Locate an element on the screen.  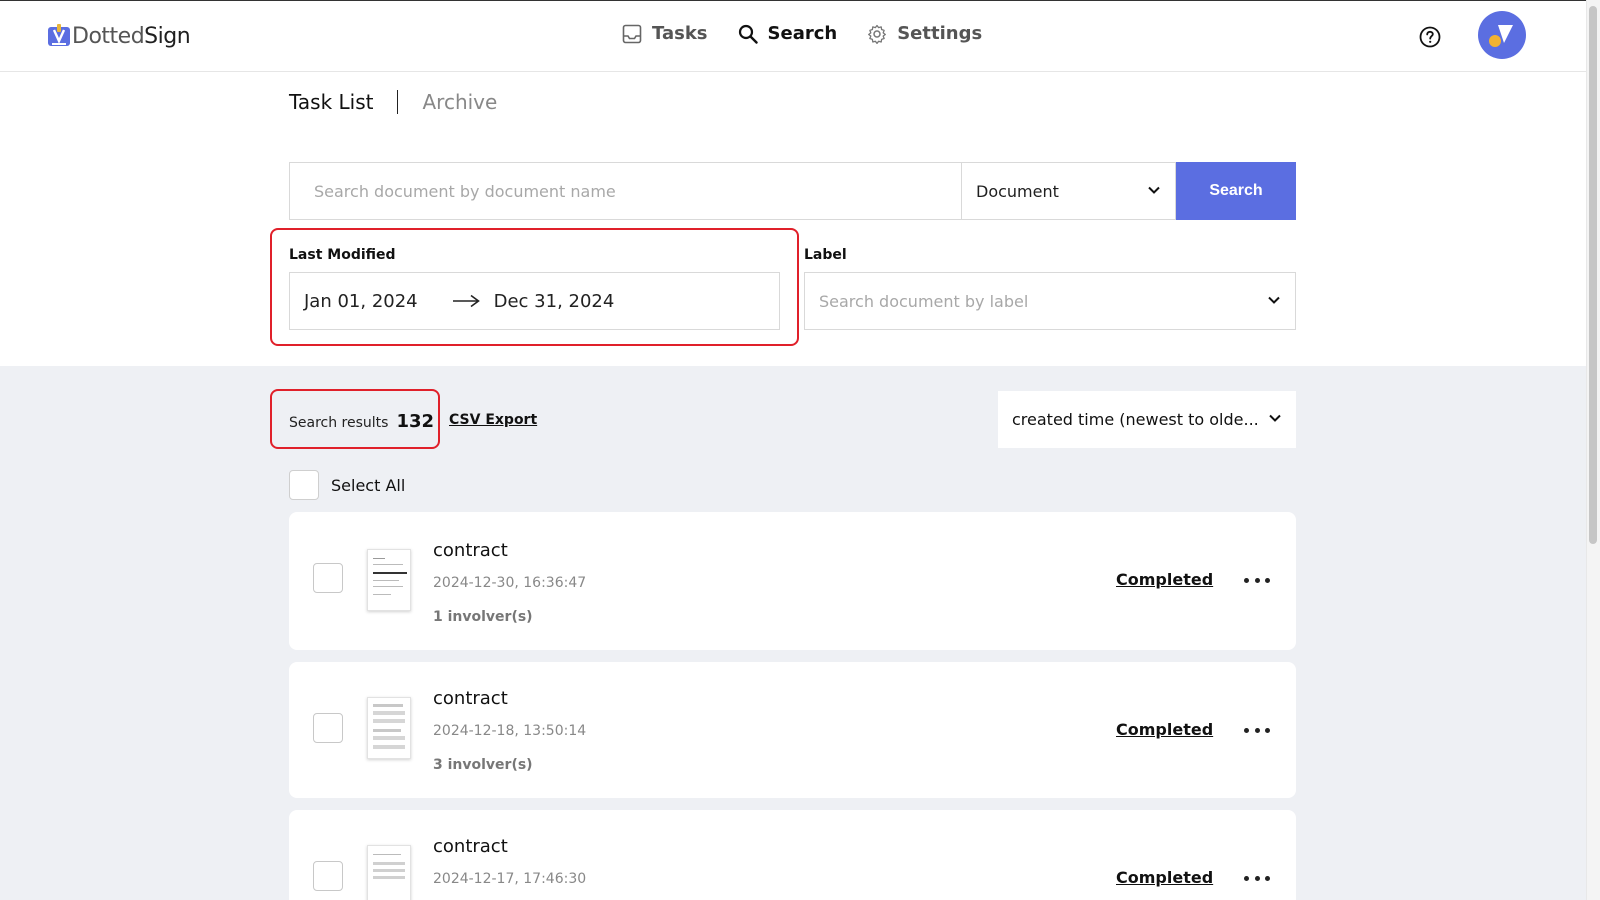
dottedsign-logo: DottedSign is located at coordinates (119, 36).